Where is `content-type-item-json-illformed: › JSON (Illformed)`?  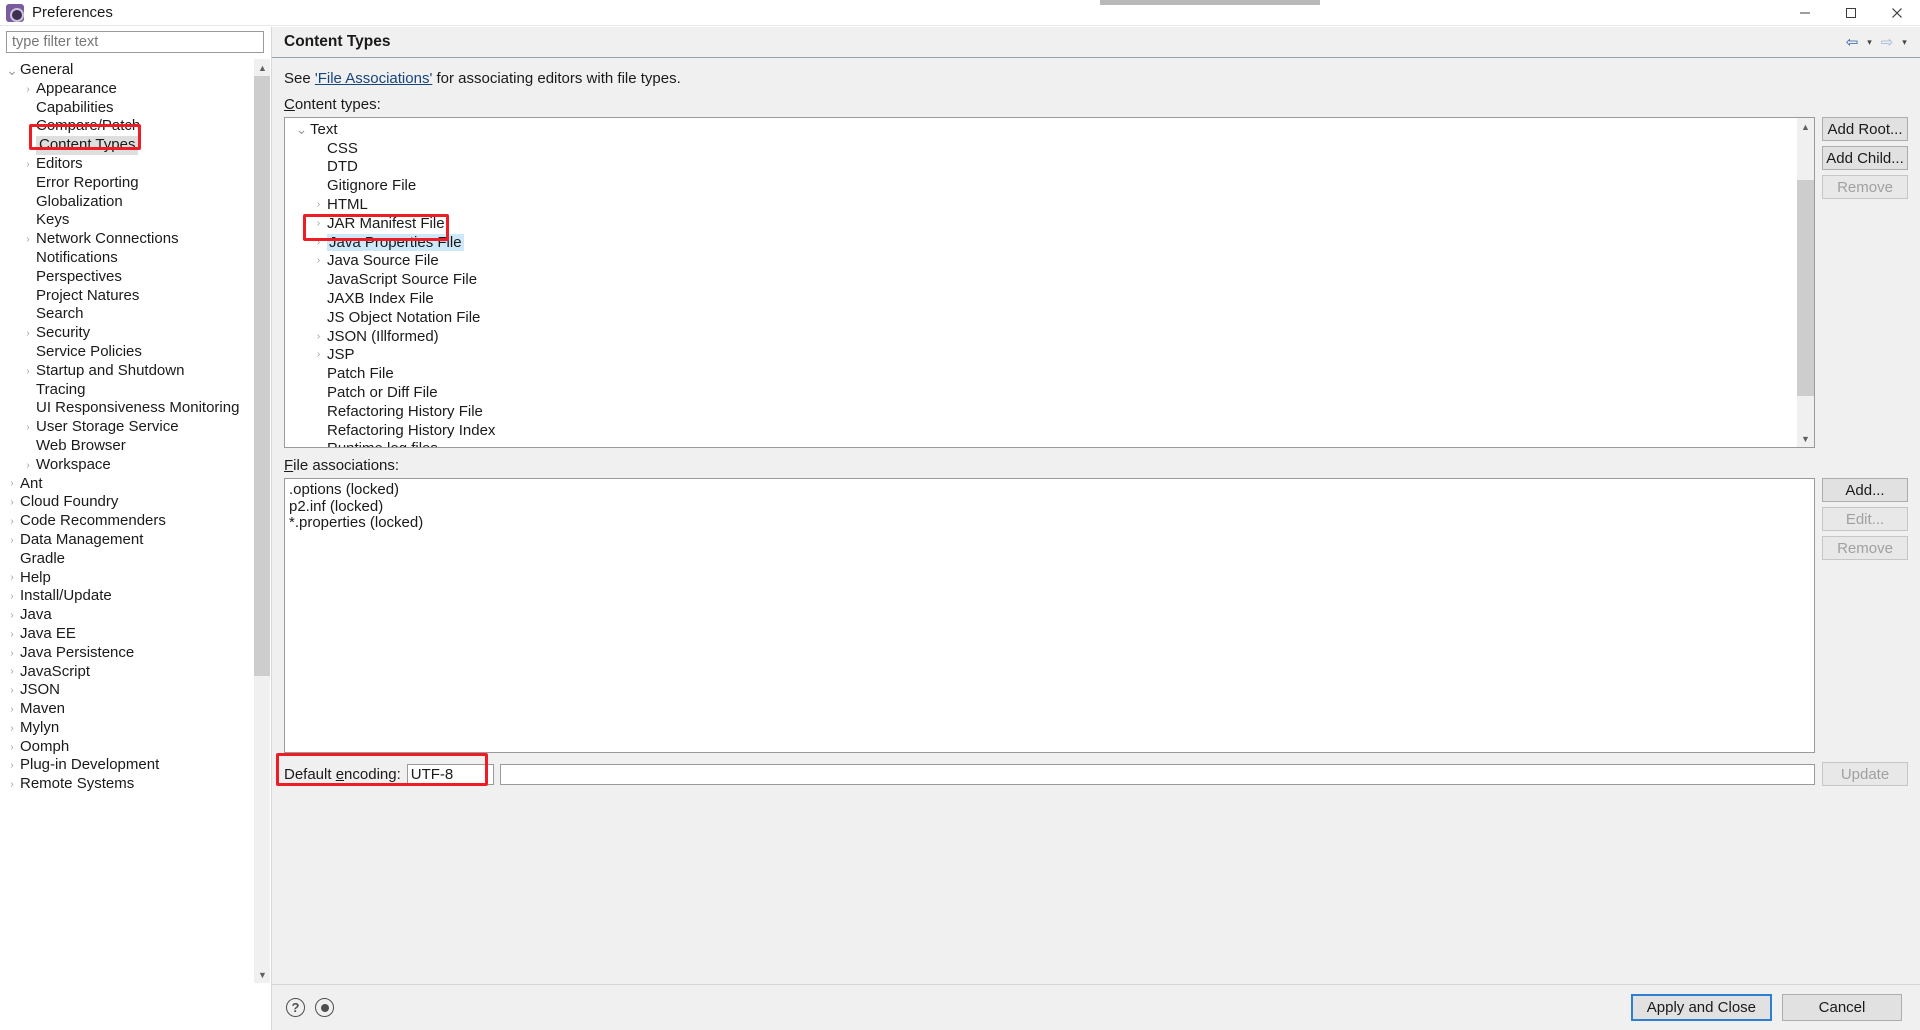 content-type-item-json-illformed: › JSON (Illformed) is located at coordinates (1040, 336).